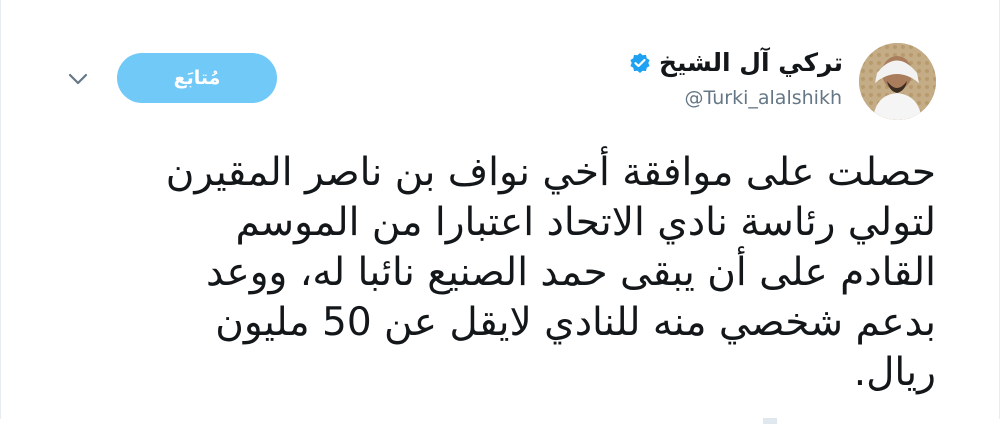 Image resolution: width=1000 pixels, height=428 pixels. I want to click on tweet-line: بدعم شخصي منه للنادي لايقل عن 50 مليون, so click(575, 322).